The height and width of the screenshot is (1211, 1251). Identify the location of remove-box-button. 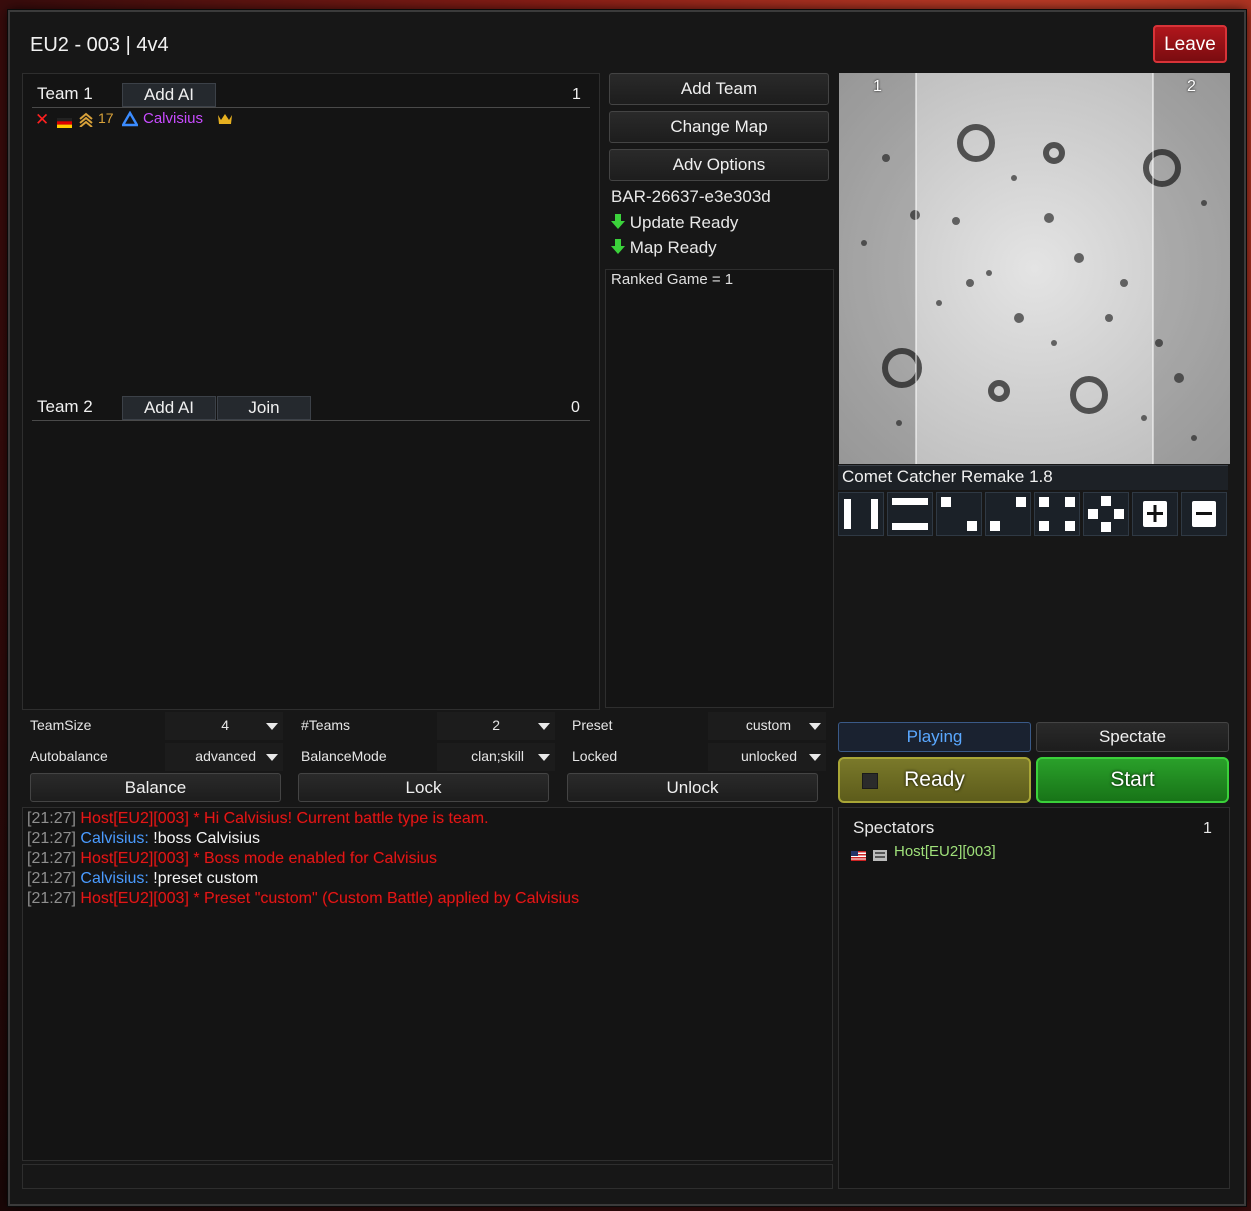
(1204, 514).